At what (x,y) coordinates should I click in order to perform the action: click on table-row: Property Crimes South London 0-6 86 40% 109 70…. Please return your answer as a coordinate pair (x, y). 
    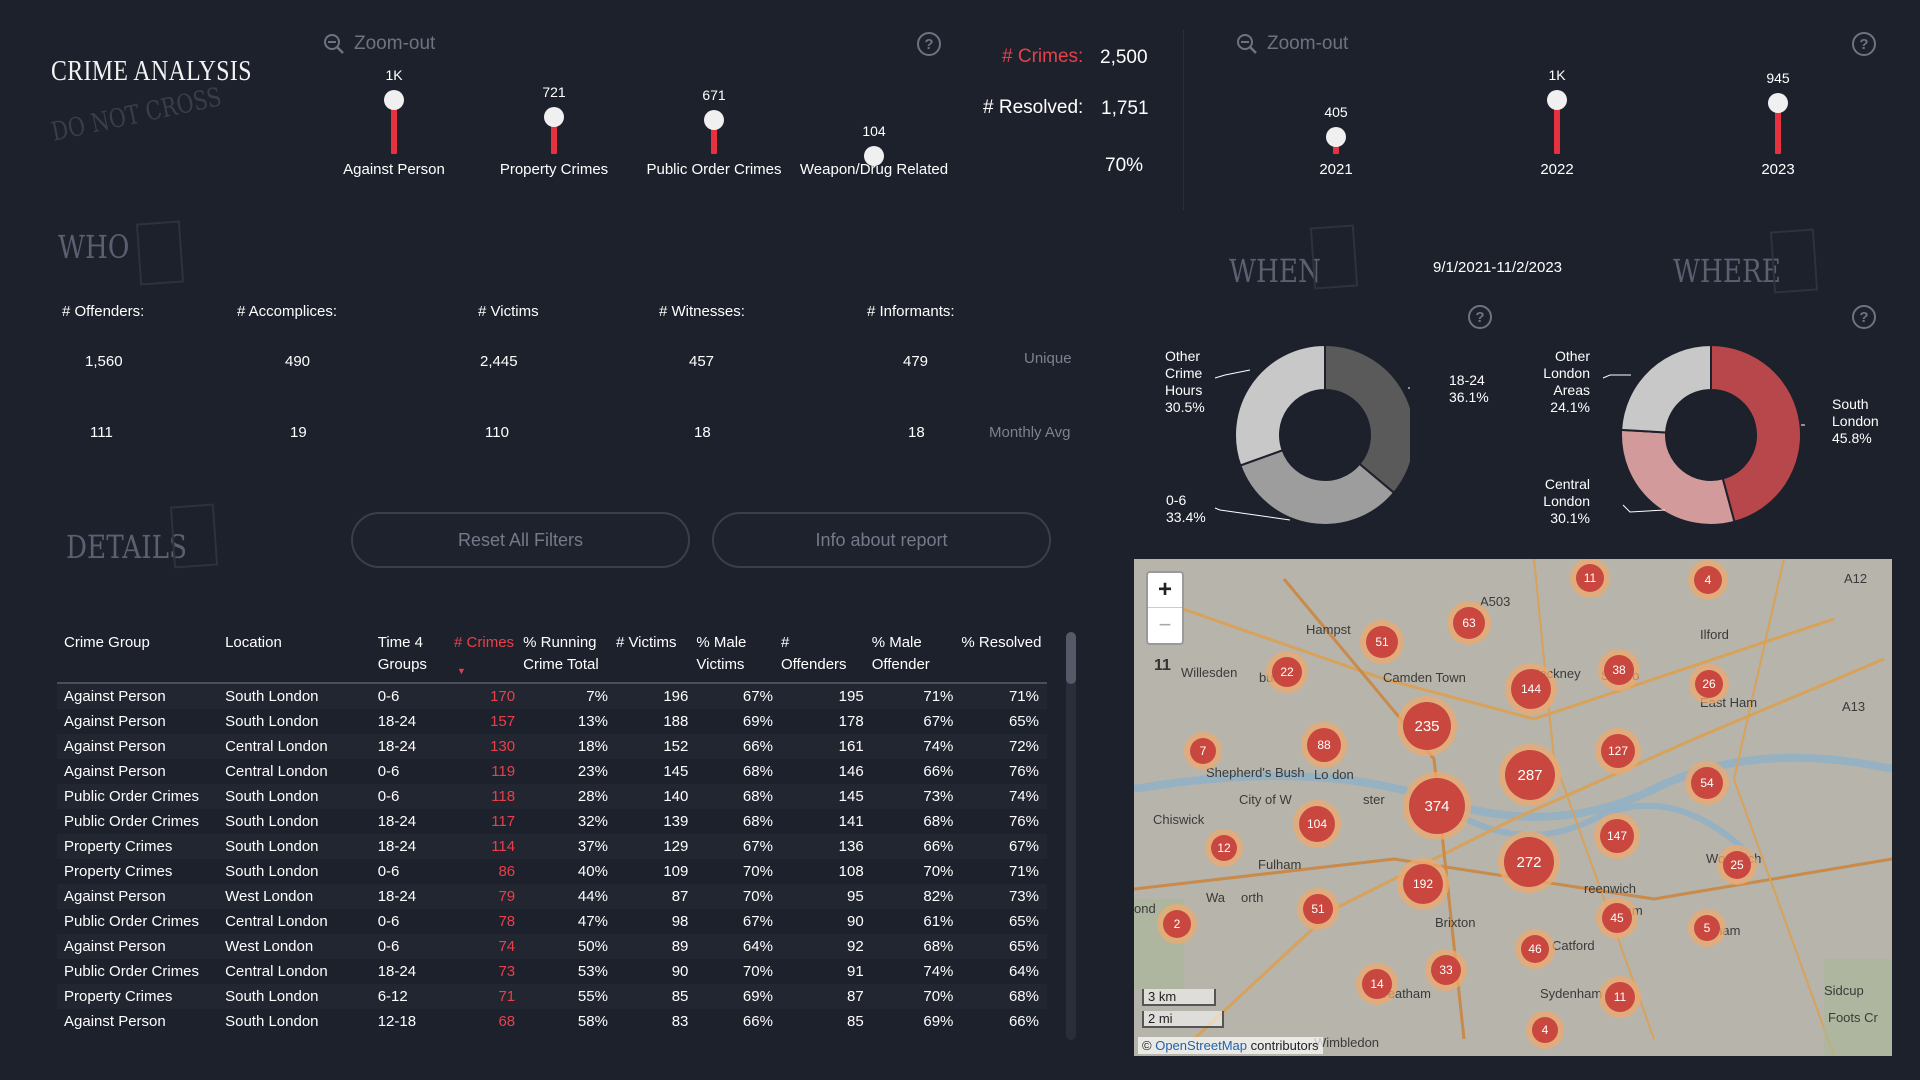
    Looking at the image, I should click on (552, 871).